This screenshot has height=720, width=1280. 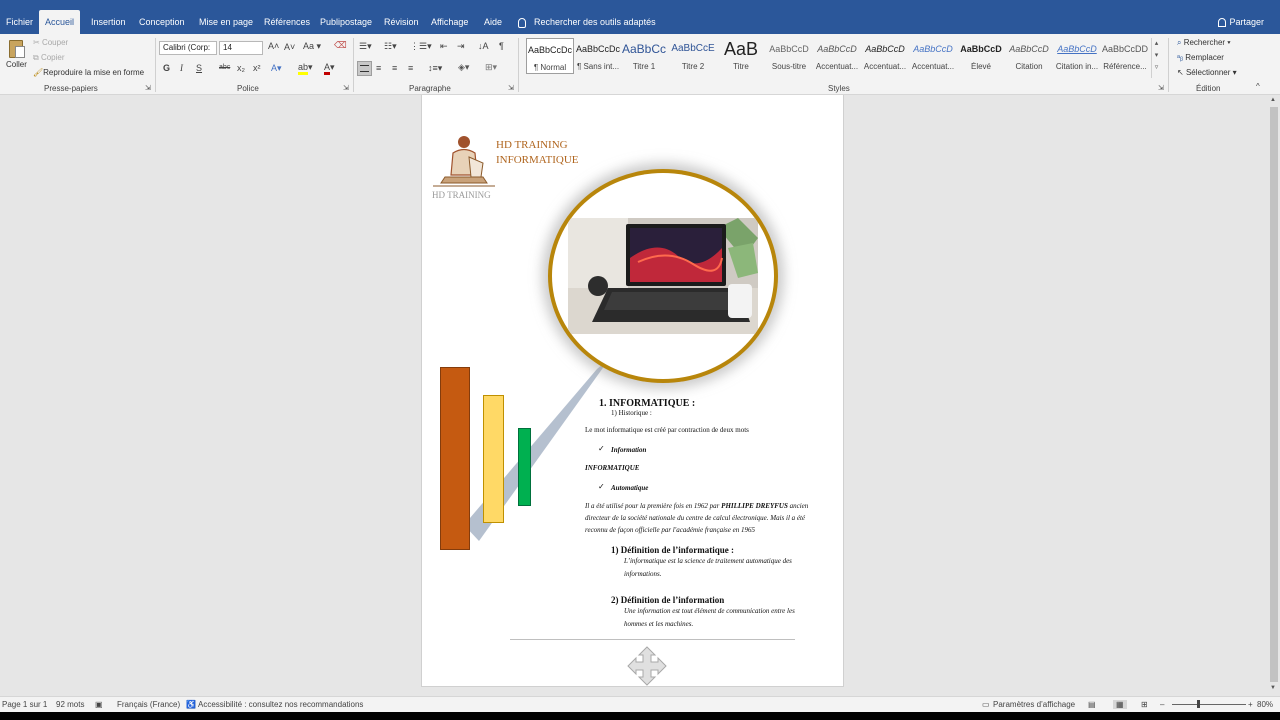 I want to click on numbering-icon: ☷▾, so click(x=390, y=46).